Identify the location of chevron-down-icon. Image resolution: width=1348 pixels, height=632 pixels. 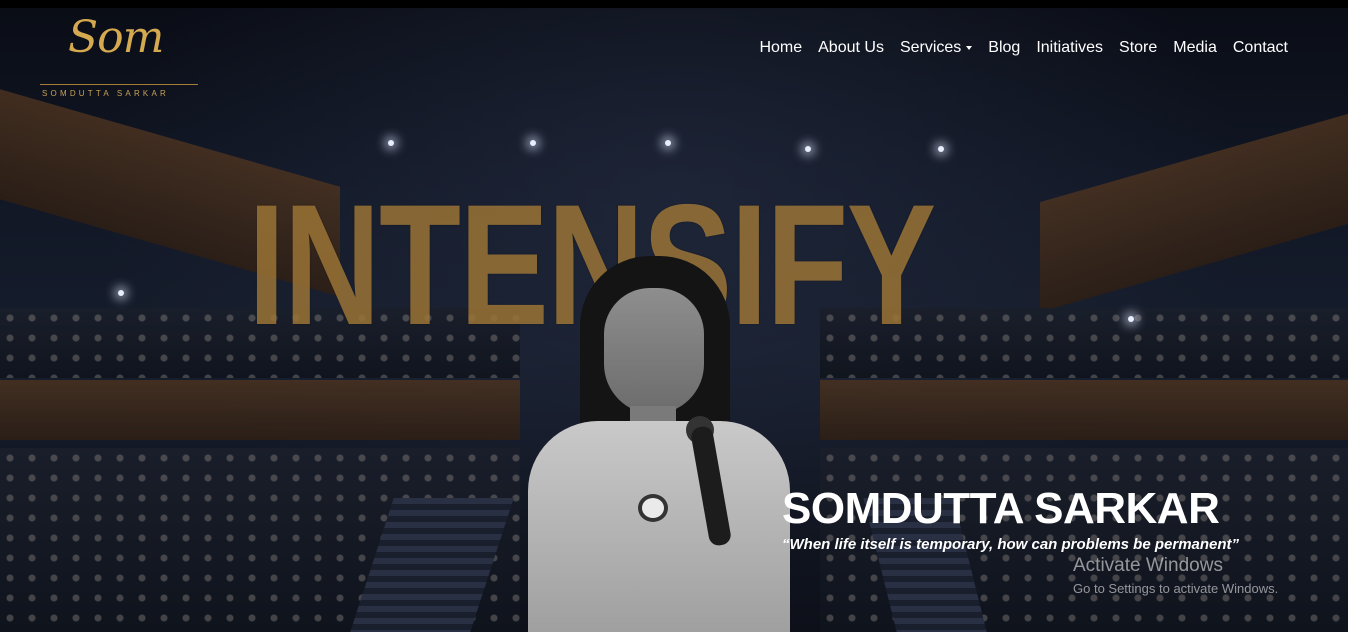
(969, 48).